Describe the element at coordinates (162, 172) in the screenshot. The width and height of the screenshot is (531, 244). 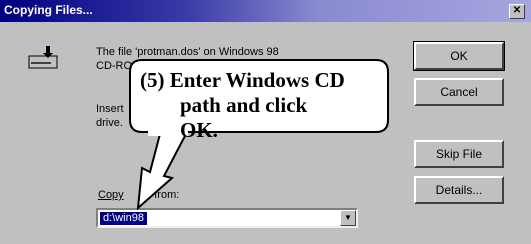
I see `callout-arrow` at that location.